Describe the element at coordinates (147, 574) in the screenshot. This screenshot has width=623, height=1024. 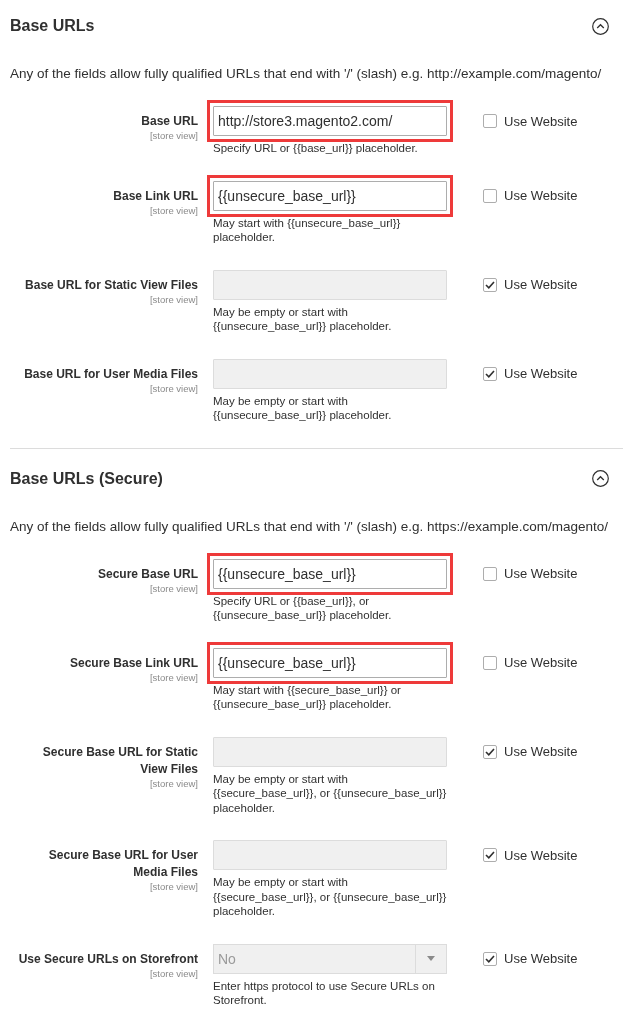
I see `field-label: Secure Base URL` at that location.